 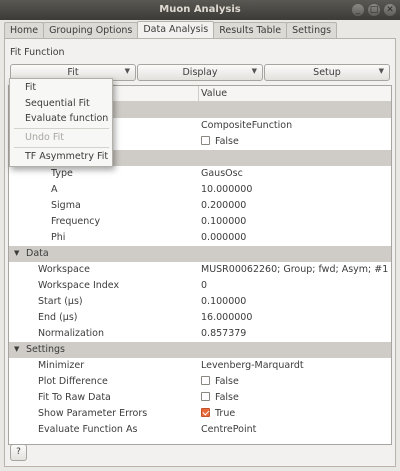 I want to click on param-name: Sigma, so click(x=66, y=205).